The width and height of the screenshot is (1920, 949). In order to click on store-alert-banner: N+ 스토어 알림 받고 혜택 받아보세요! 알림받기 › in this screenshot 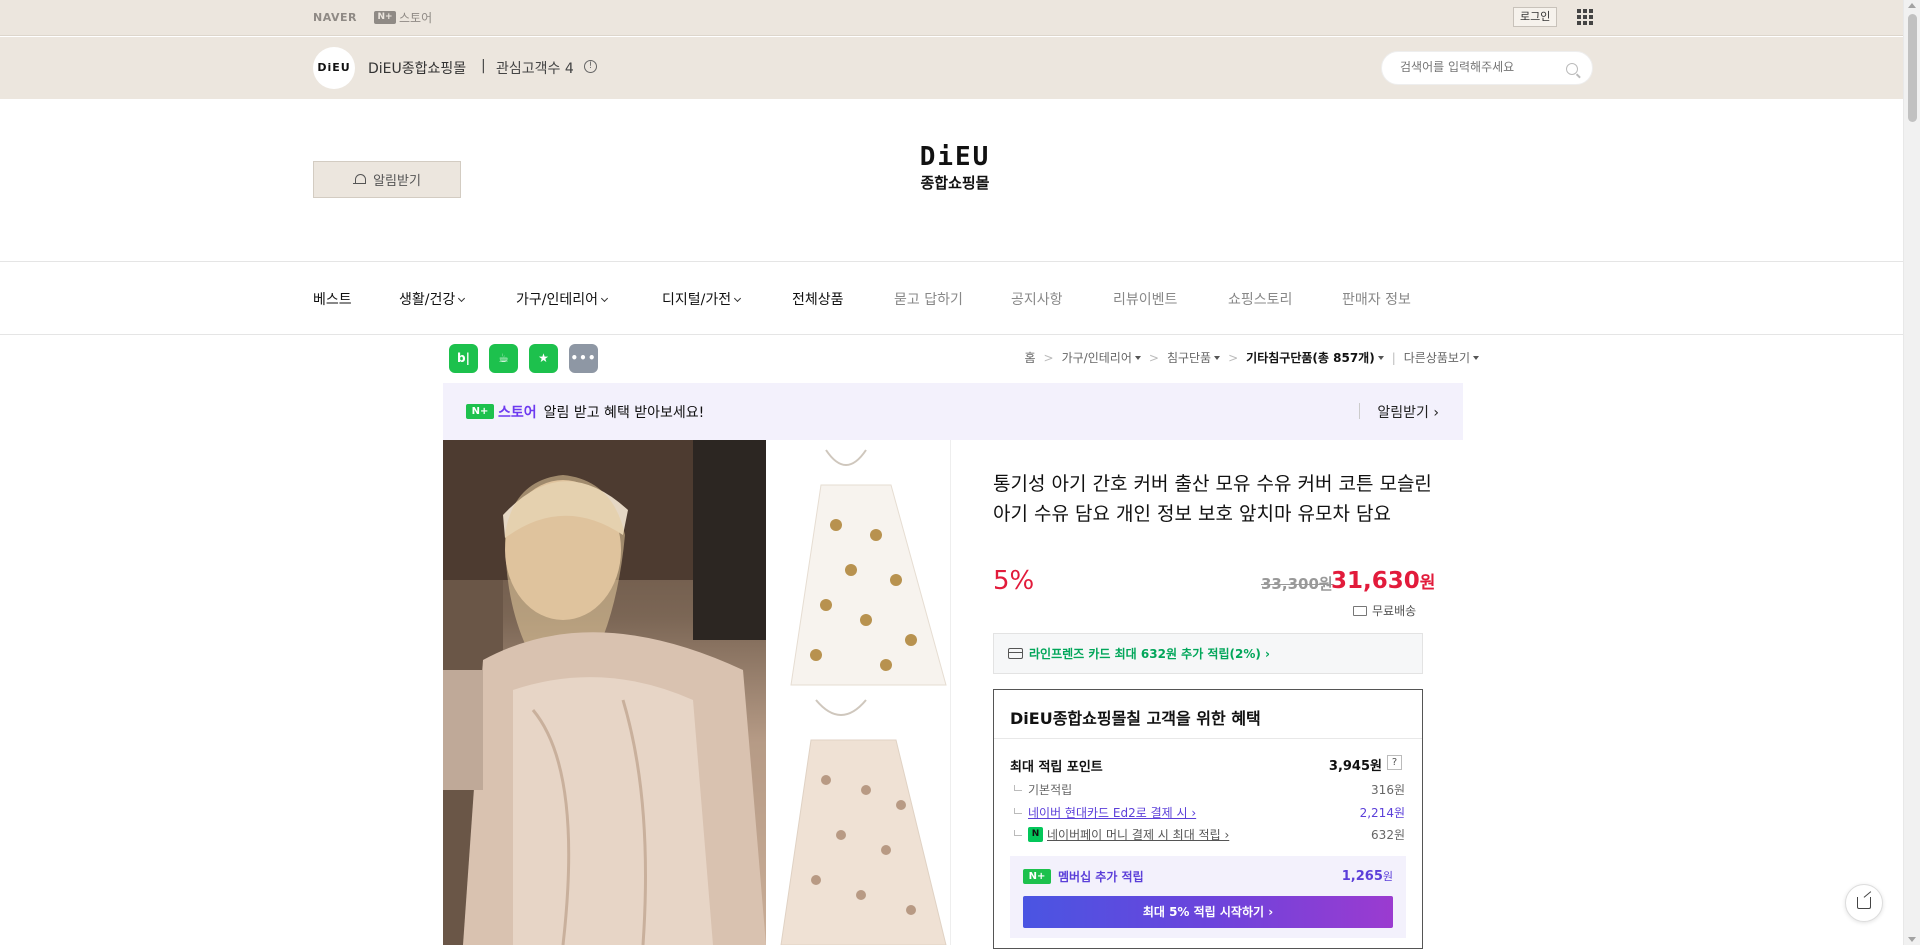, I will do `click(953, 411)`.